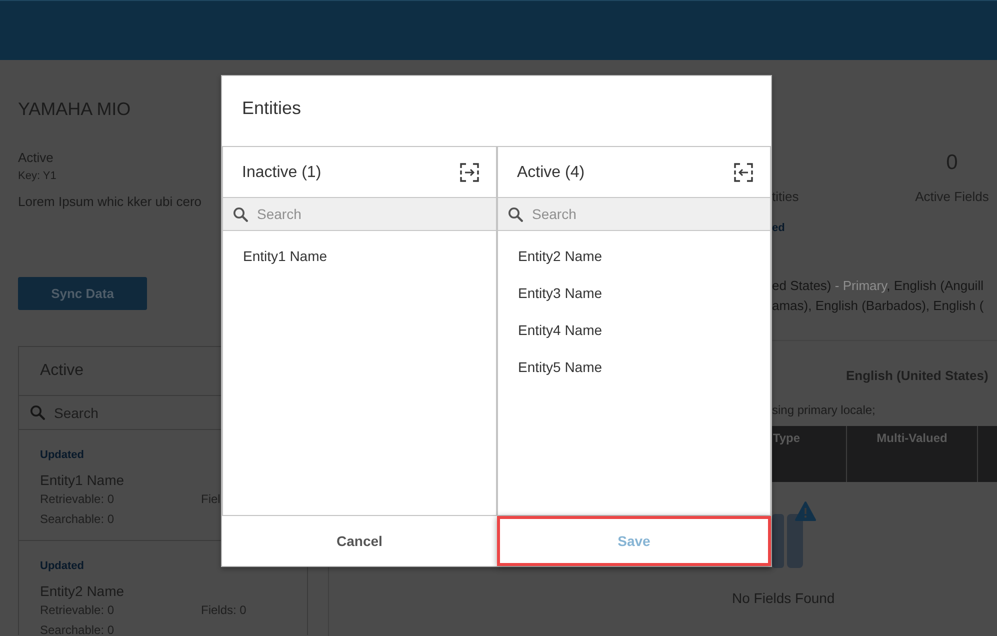 This screenshot has height=636, width=997. Describe the element at coordinates (912, 438) in the screenshot. I see `column-header: Multi-Valued` at that location.